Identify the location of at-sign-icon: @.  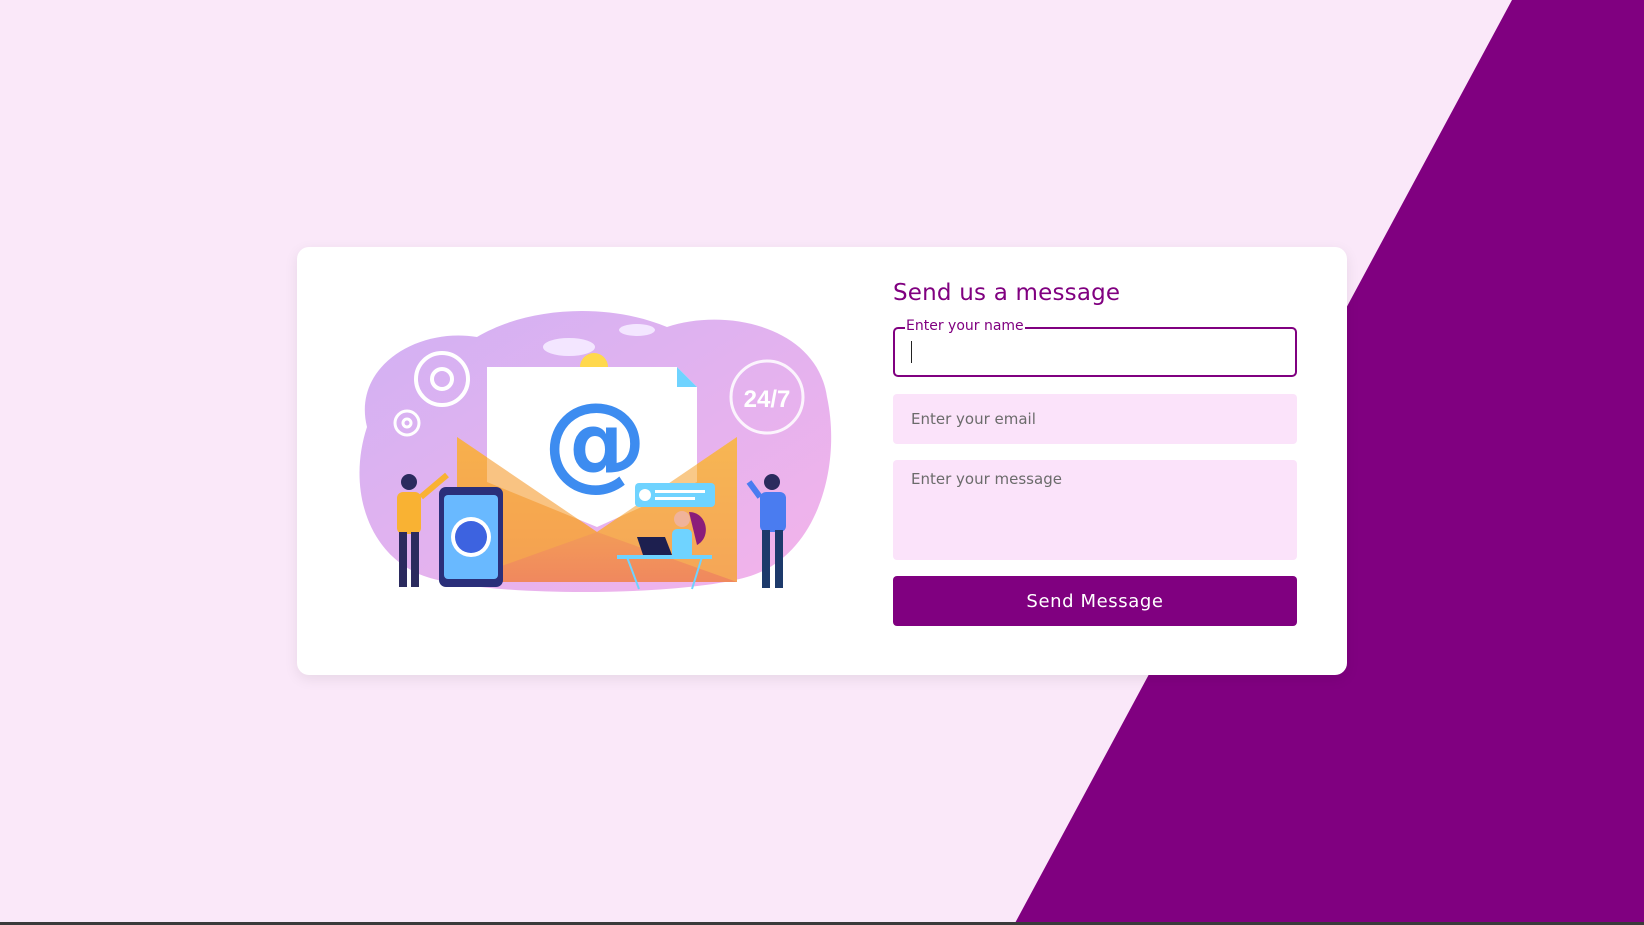
(595, 441).